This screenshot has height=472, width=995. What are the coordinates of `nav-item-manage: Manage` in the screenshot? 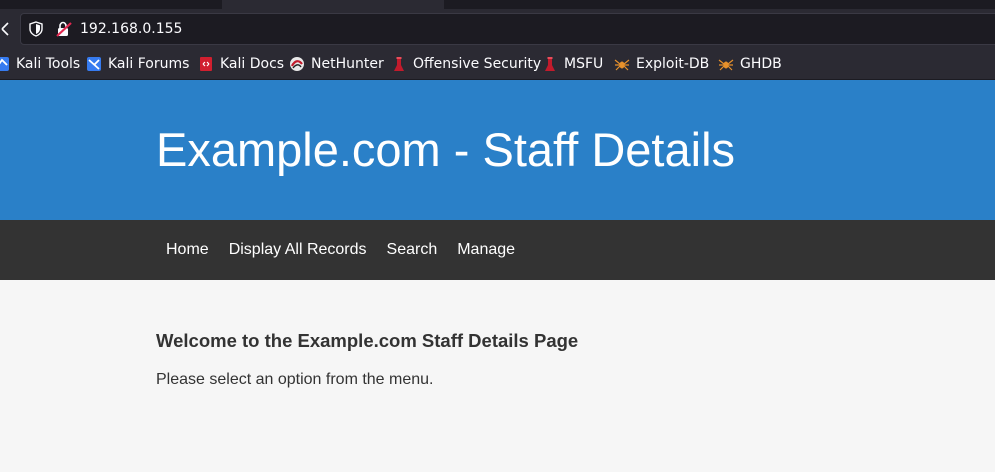 It's located at (486, 250).